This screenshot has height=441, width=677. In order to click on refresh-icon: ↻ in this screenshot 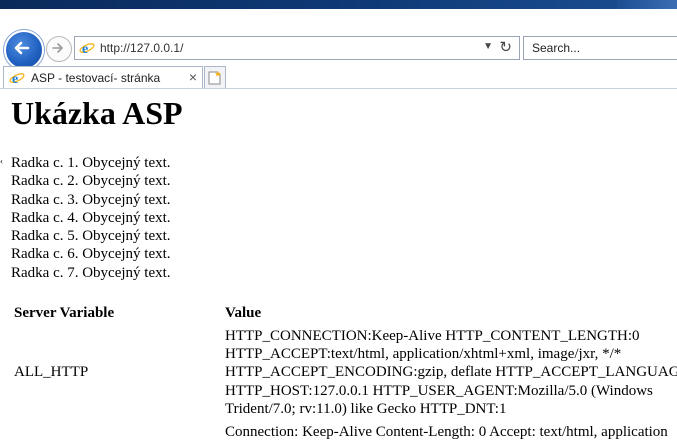, I will do `click(505, 47)`.